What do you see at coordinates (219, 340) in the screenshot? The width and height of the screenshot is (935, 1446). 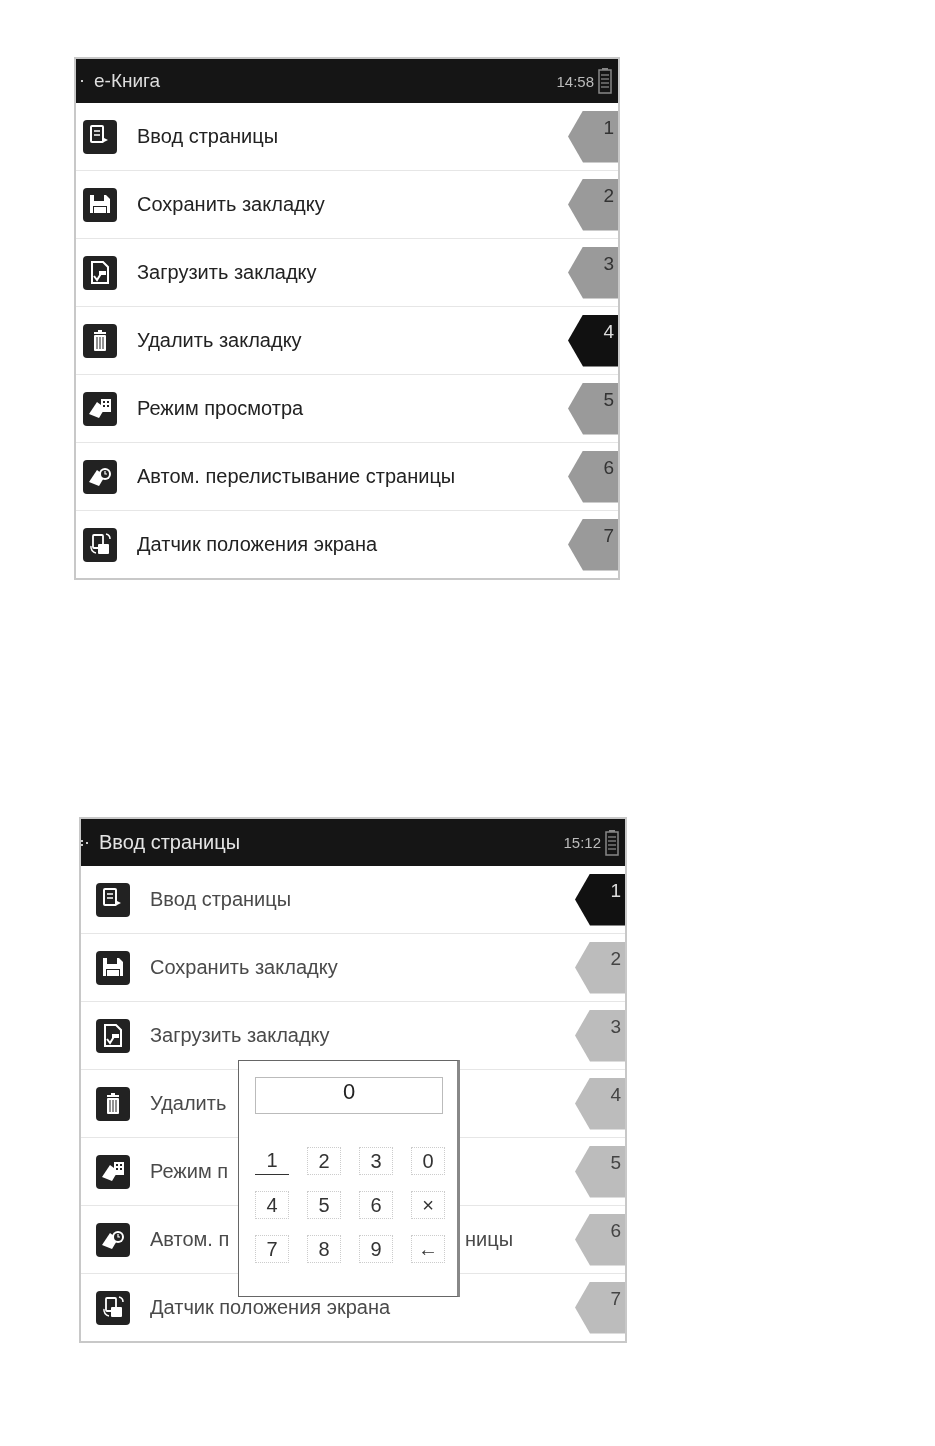 I see `menu-item-label: Удалить закладку` at bounding box center [219, 340].